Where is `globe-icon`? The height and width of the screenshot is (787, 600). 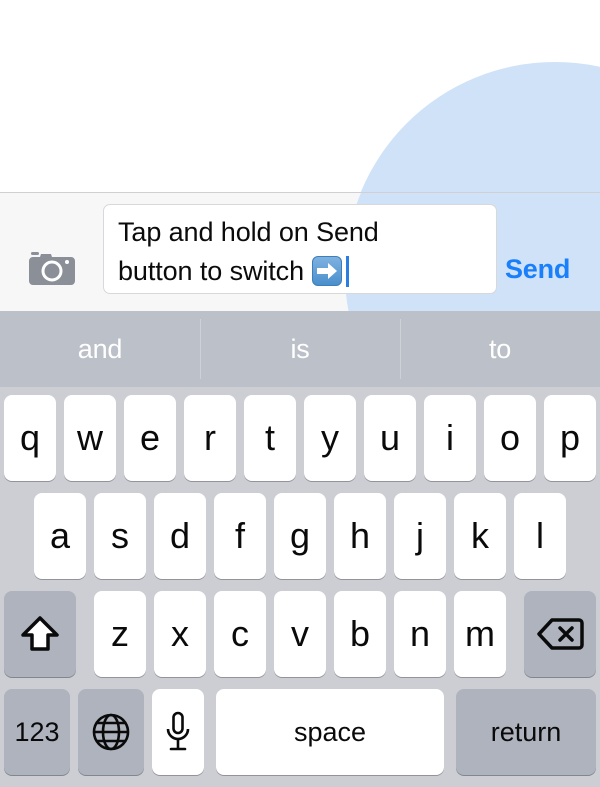
globe-icon is located at coordinates (111, 732).